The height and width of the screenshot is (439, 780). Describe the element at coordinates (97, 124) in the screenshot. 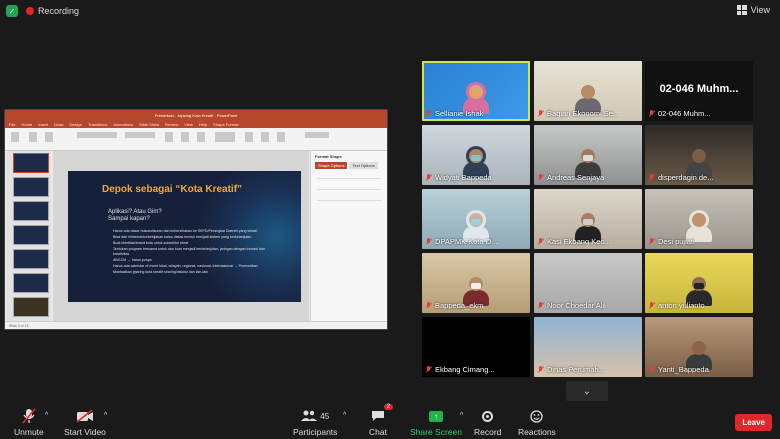

I see `ppt-tab: Transitions` at that location.